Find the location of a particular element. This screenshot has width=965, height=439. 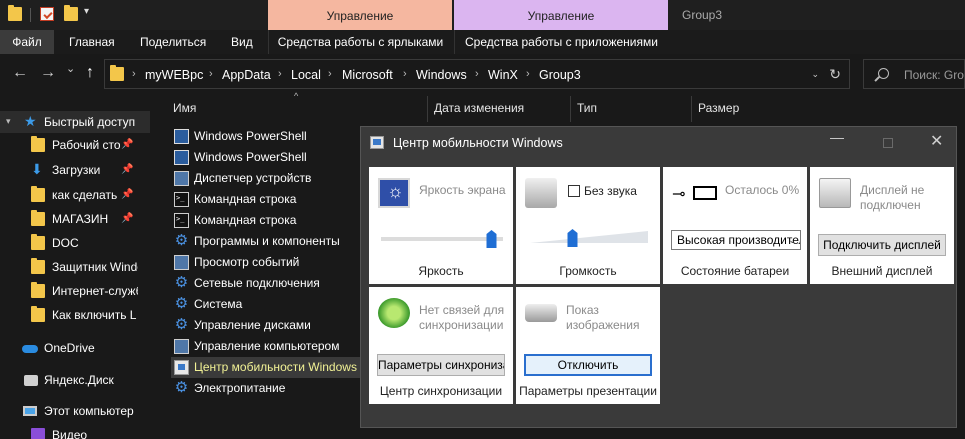

tab-share: Поделиться is located at coordinates (173, 42).